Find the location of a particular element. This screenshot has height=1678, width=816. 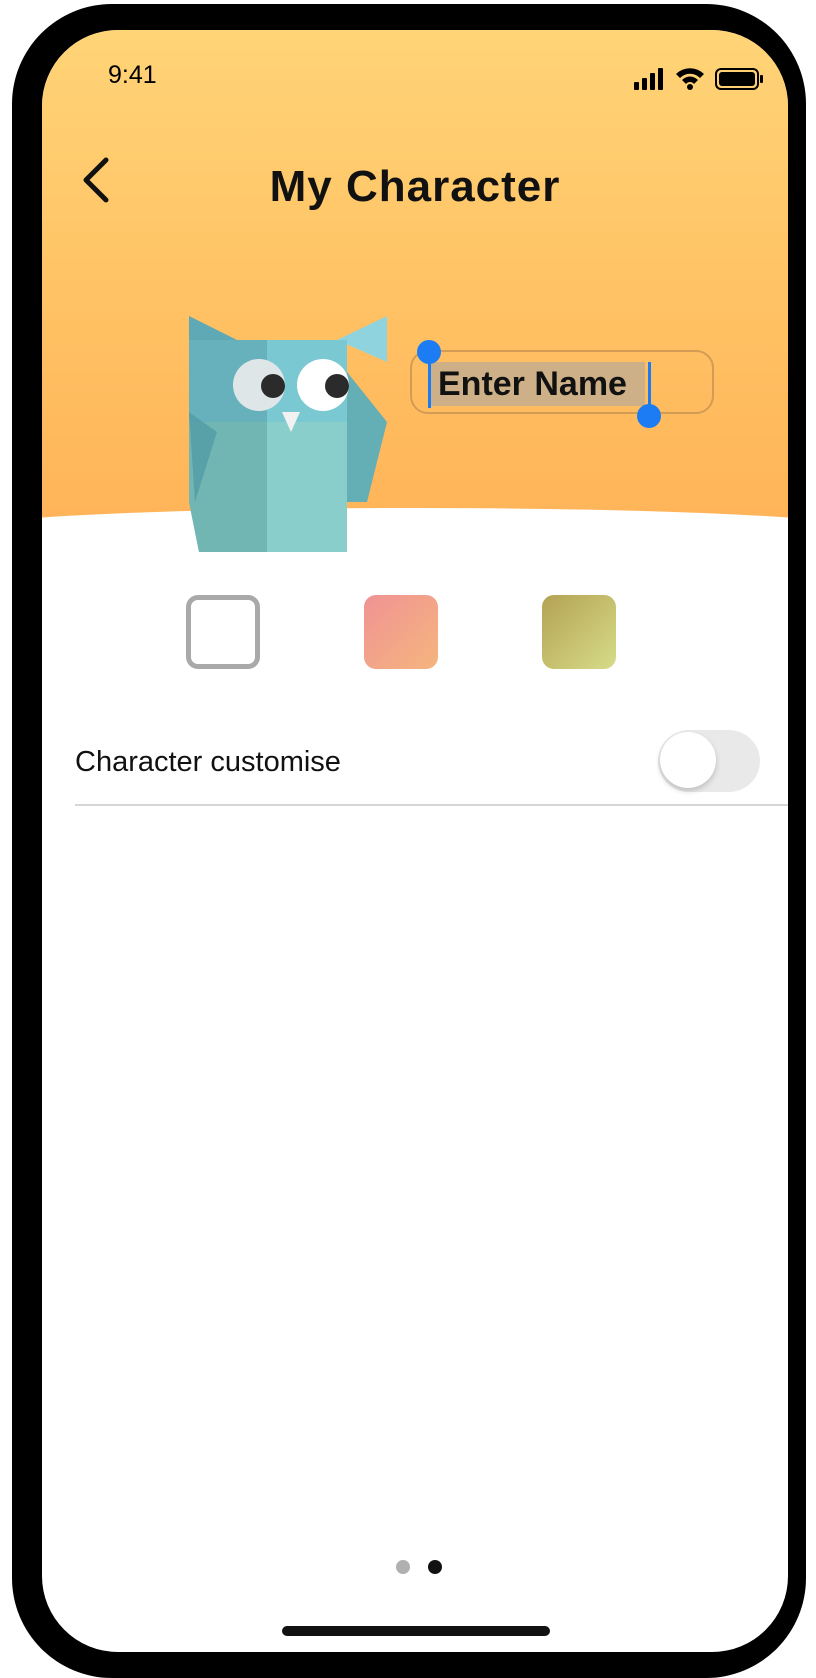

selection-end-caret is located at coordinates (649, 385).